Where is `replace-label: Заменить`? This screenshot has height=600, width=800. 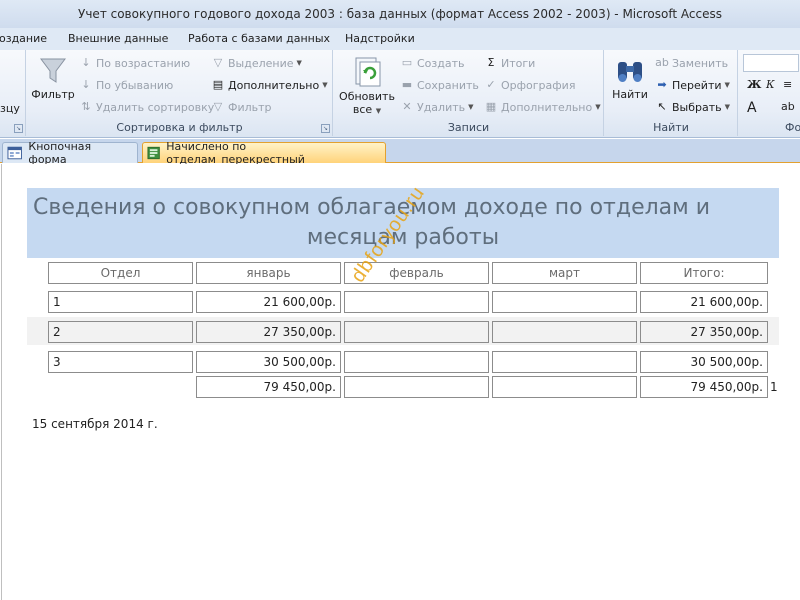
replace-label: Заменить is located at coordinates (700, 63).